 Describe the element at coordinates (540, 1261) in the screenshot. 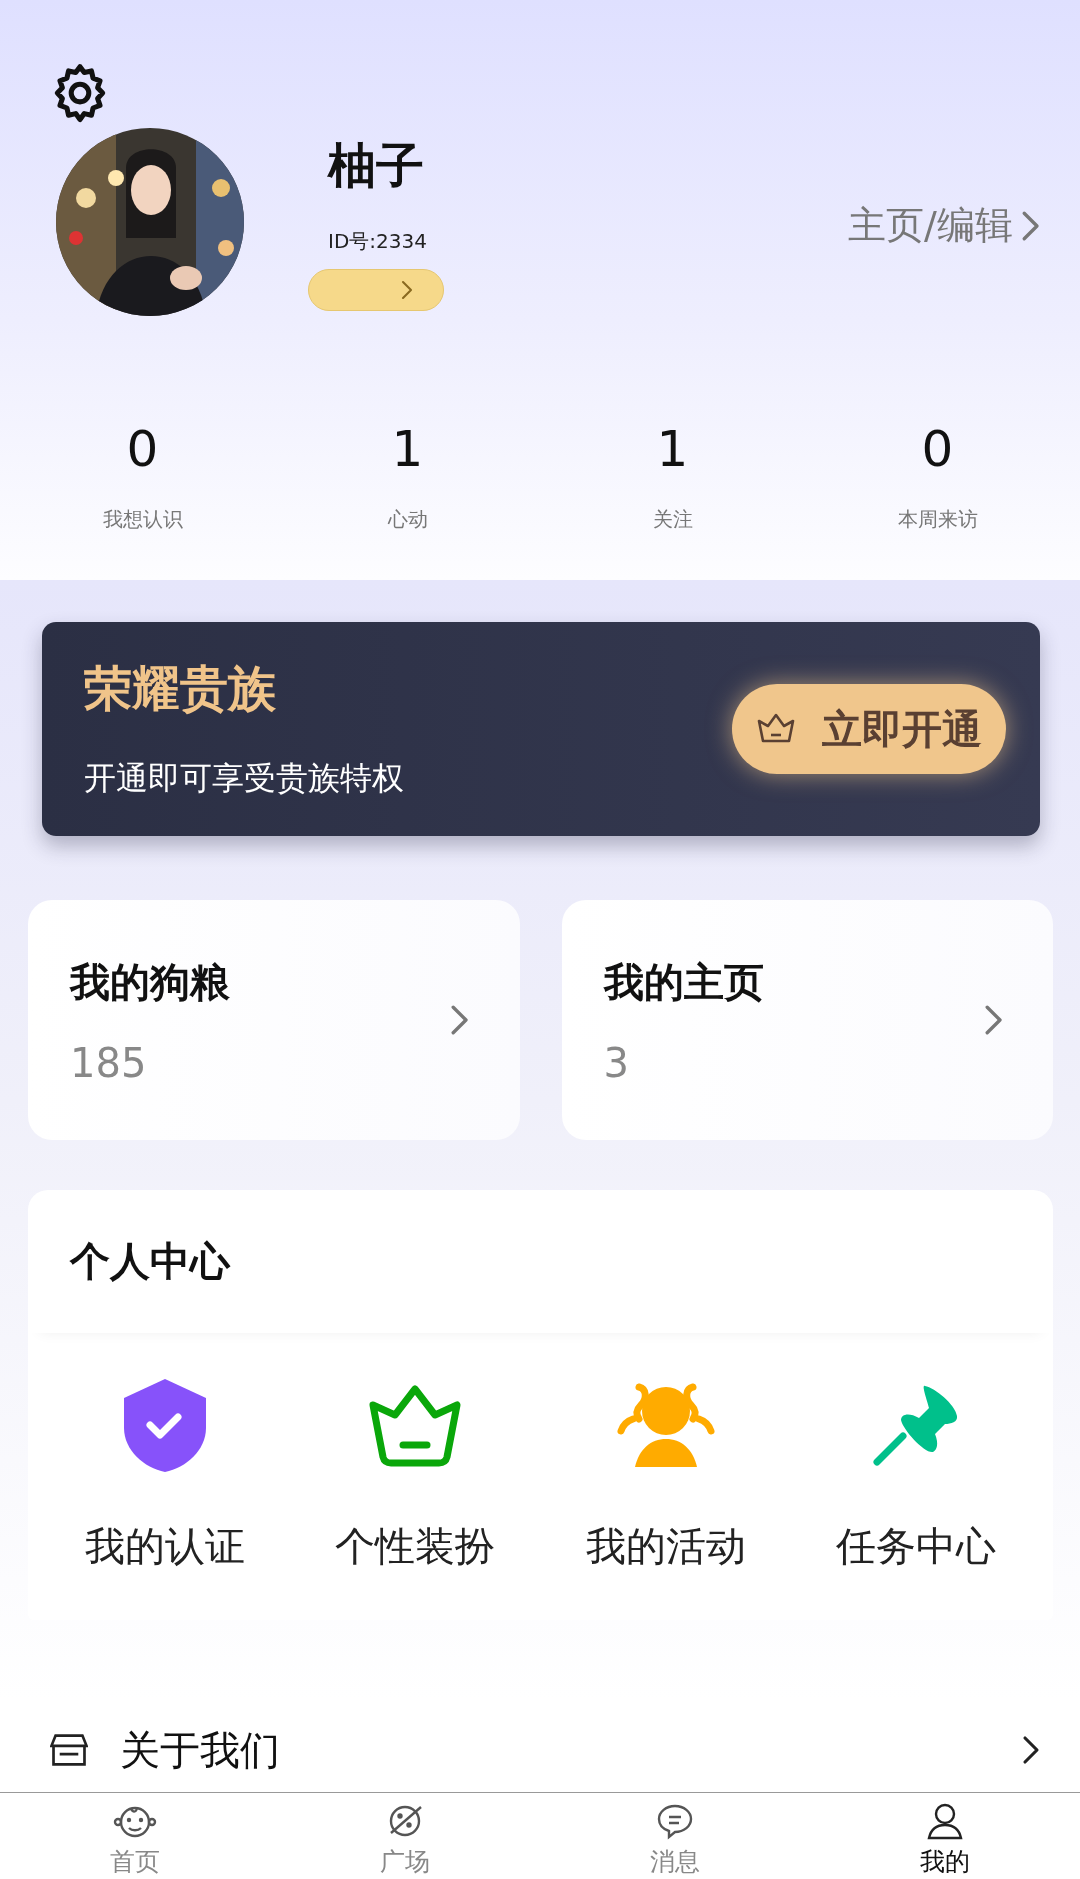

I see `section-title: 个人中心` at that location.